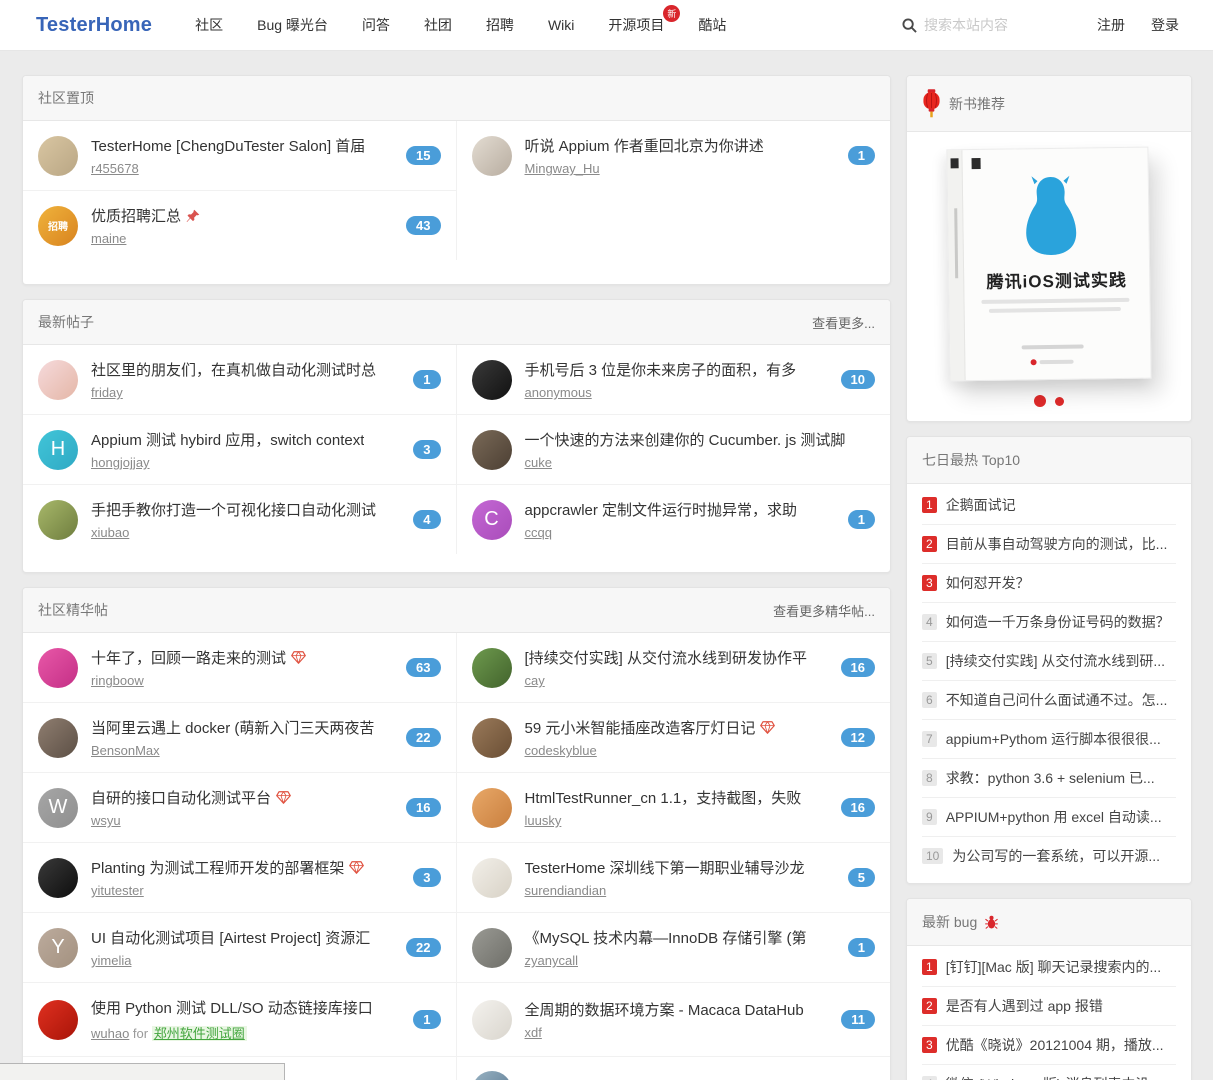 The width and height of the screenshot is (1213, 1080). I want to click on post-title-link: 《MySQL 技术内幕—InnoDB 存储引擎 (第, so click(680, 937).